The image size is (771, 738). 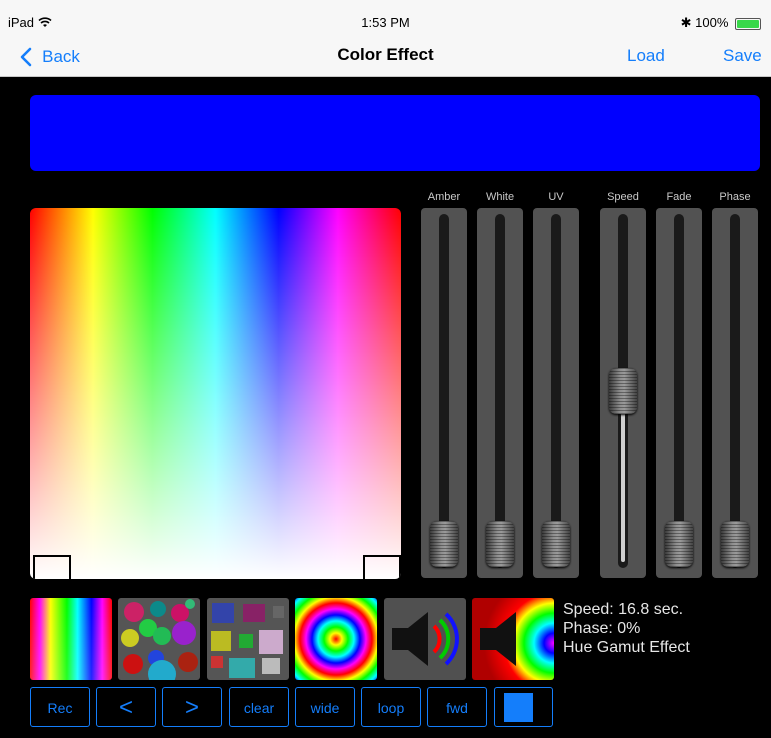 I want to click on white-label: White, so click(x=500, y=197).